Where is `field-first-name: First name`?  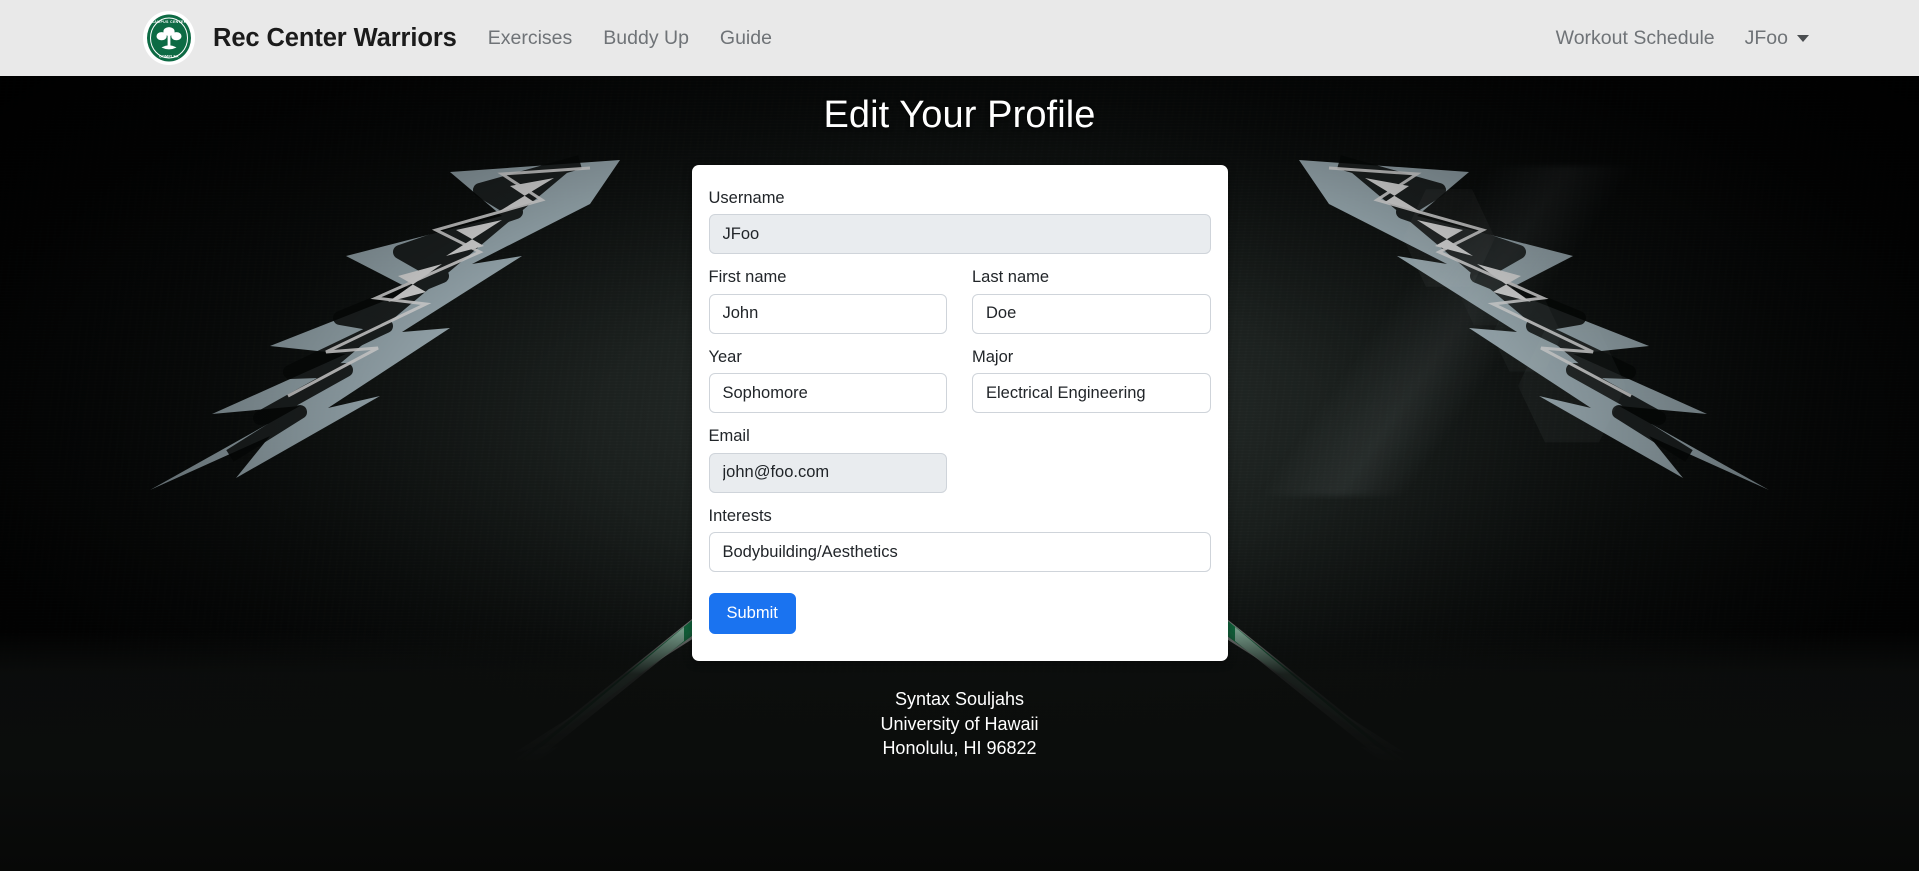
field-first-name: First name is located at coordinates (827, 300).